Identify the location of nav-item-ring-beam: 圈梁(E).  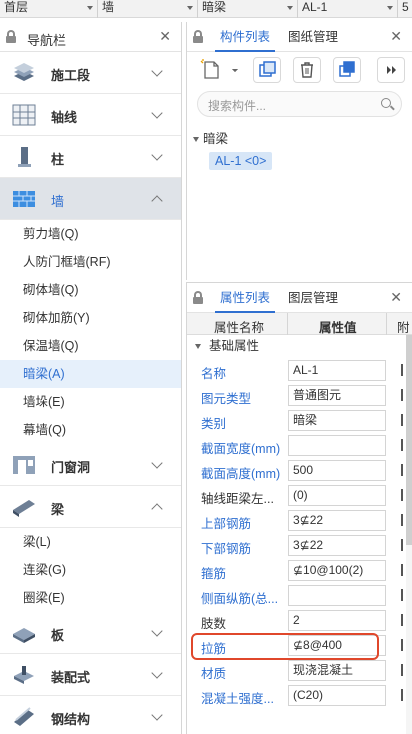
(90, 598).